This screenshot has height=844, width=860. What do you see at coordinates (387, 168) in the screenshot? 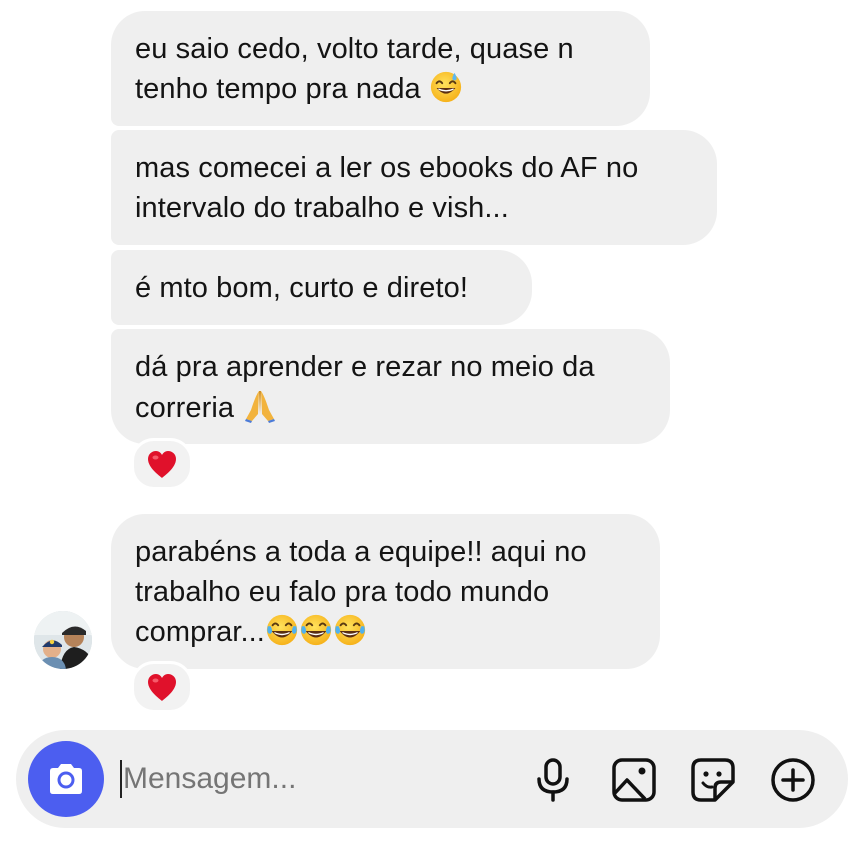
I see `message-text-line: mas comecei a ler os ebooks do AF no` at bounding box center [387, 168].